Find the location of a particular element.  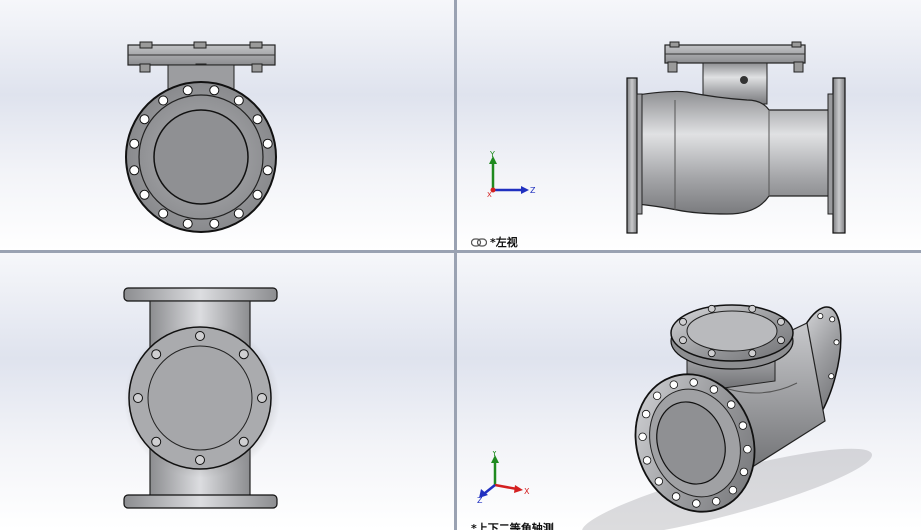

valve-front-view is located at coordinates (201, 137).